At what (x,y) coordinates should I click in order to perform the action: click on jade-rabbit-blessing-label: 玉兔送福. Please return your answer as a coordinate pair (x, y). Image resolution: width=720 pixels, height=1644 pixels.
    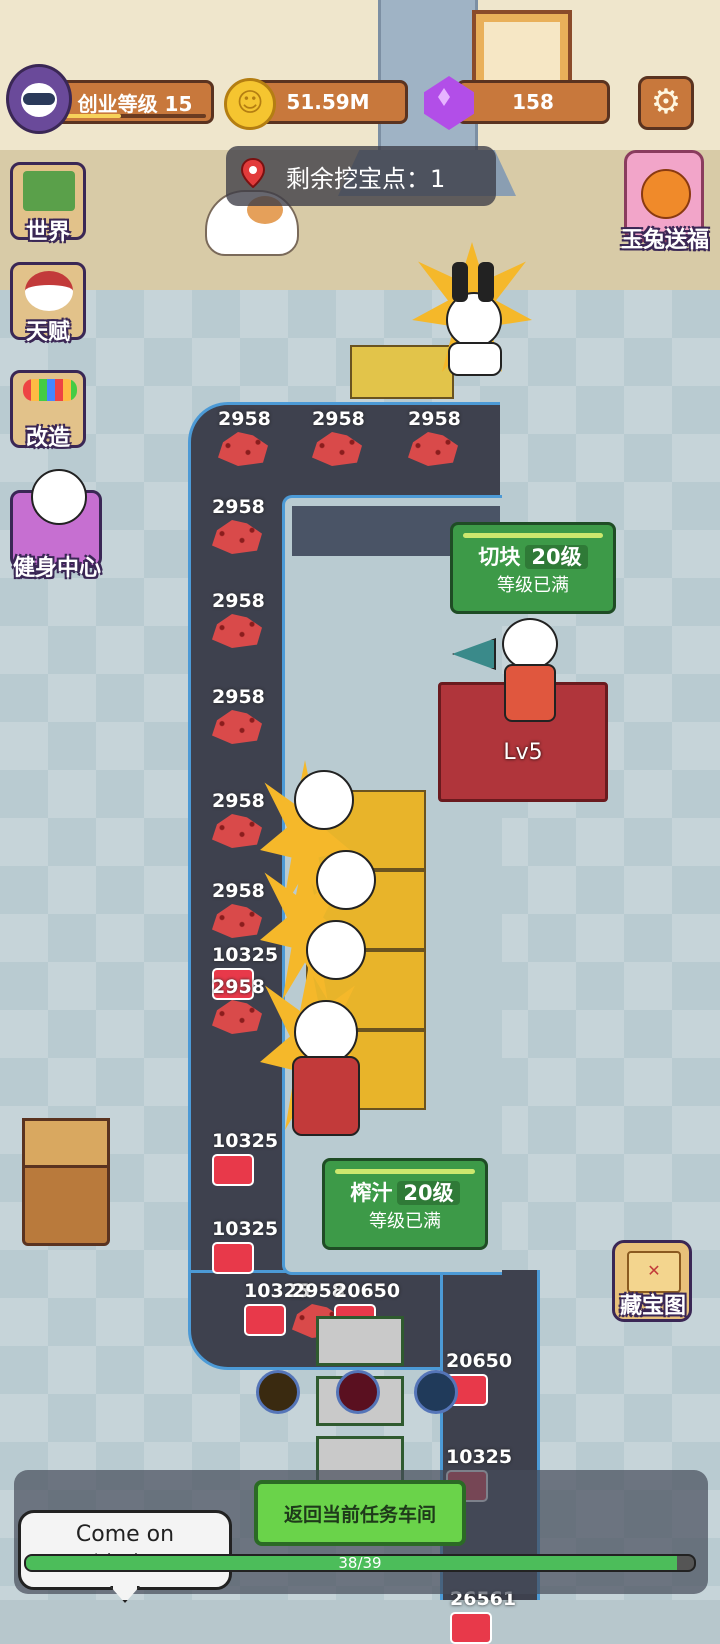
    Looking at the image, I should click on (664, 240).